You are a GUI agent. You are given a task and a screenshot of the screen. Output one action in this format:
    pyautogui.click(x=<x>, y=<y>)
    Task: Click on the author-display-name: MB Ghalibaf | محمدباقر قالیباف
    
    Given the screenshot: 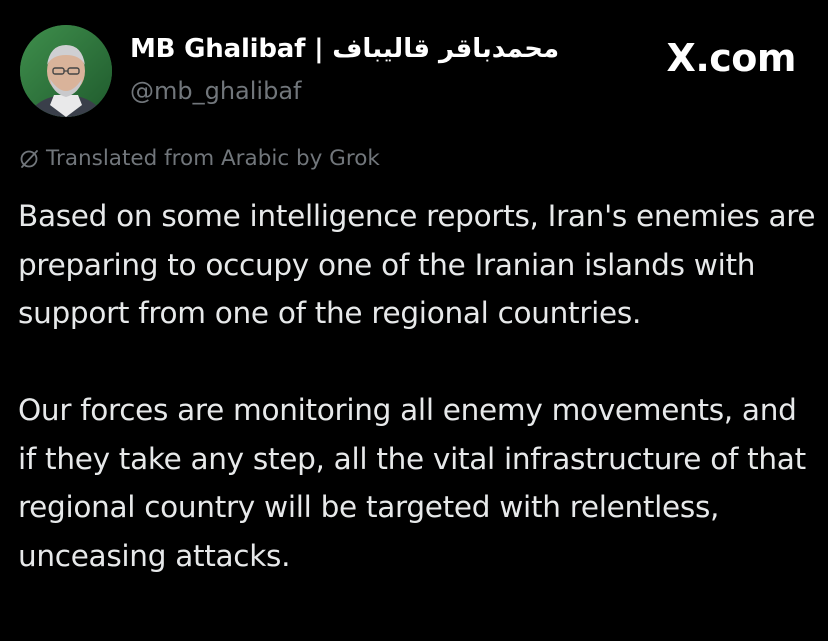 What is the action you would take?
    pyautogui.click(x=344, y=49)
    